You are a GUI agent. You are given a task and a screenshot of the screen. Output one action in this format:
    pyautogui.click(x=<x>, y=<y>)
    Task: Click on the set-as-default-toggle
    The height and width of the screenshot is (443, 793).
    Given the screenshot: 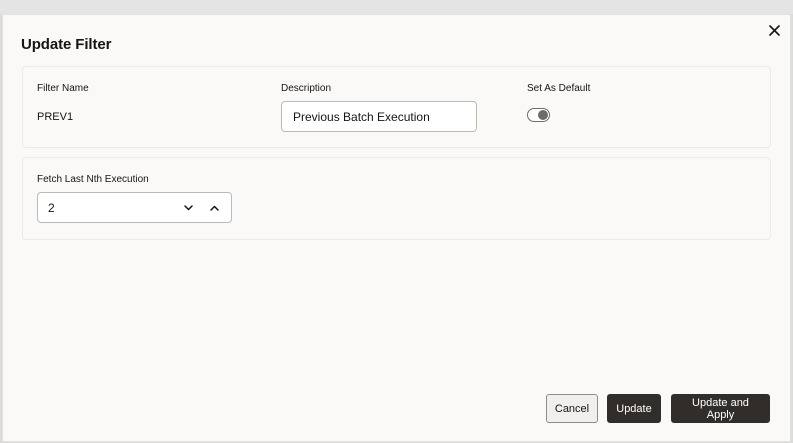 What is the action you would take?
    pyautogui.click(x=538, y=115)
    